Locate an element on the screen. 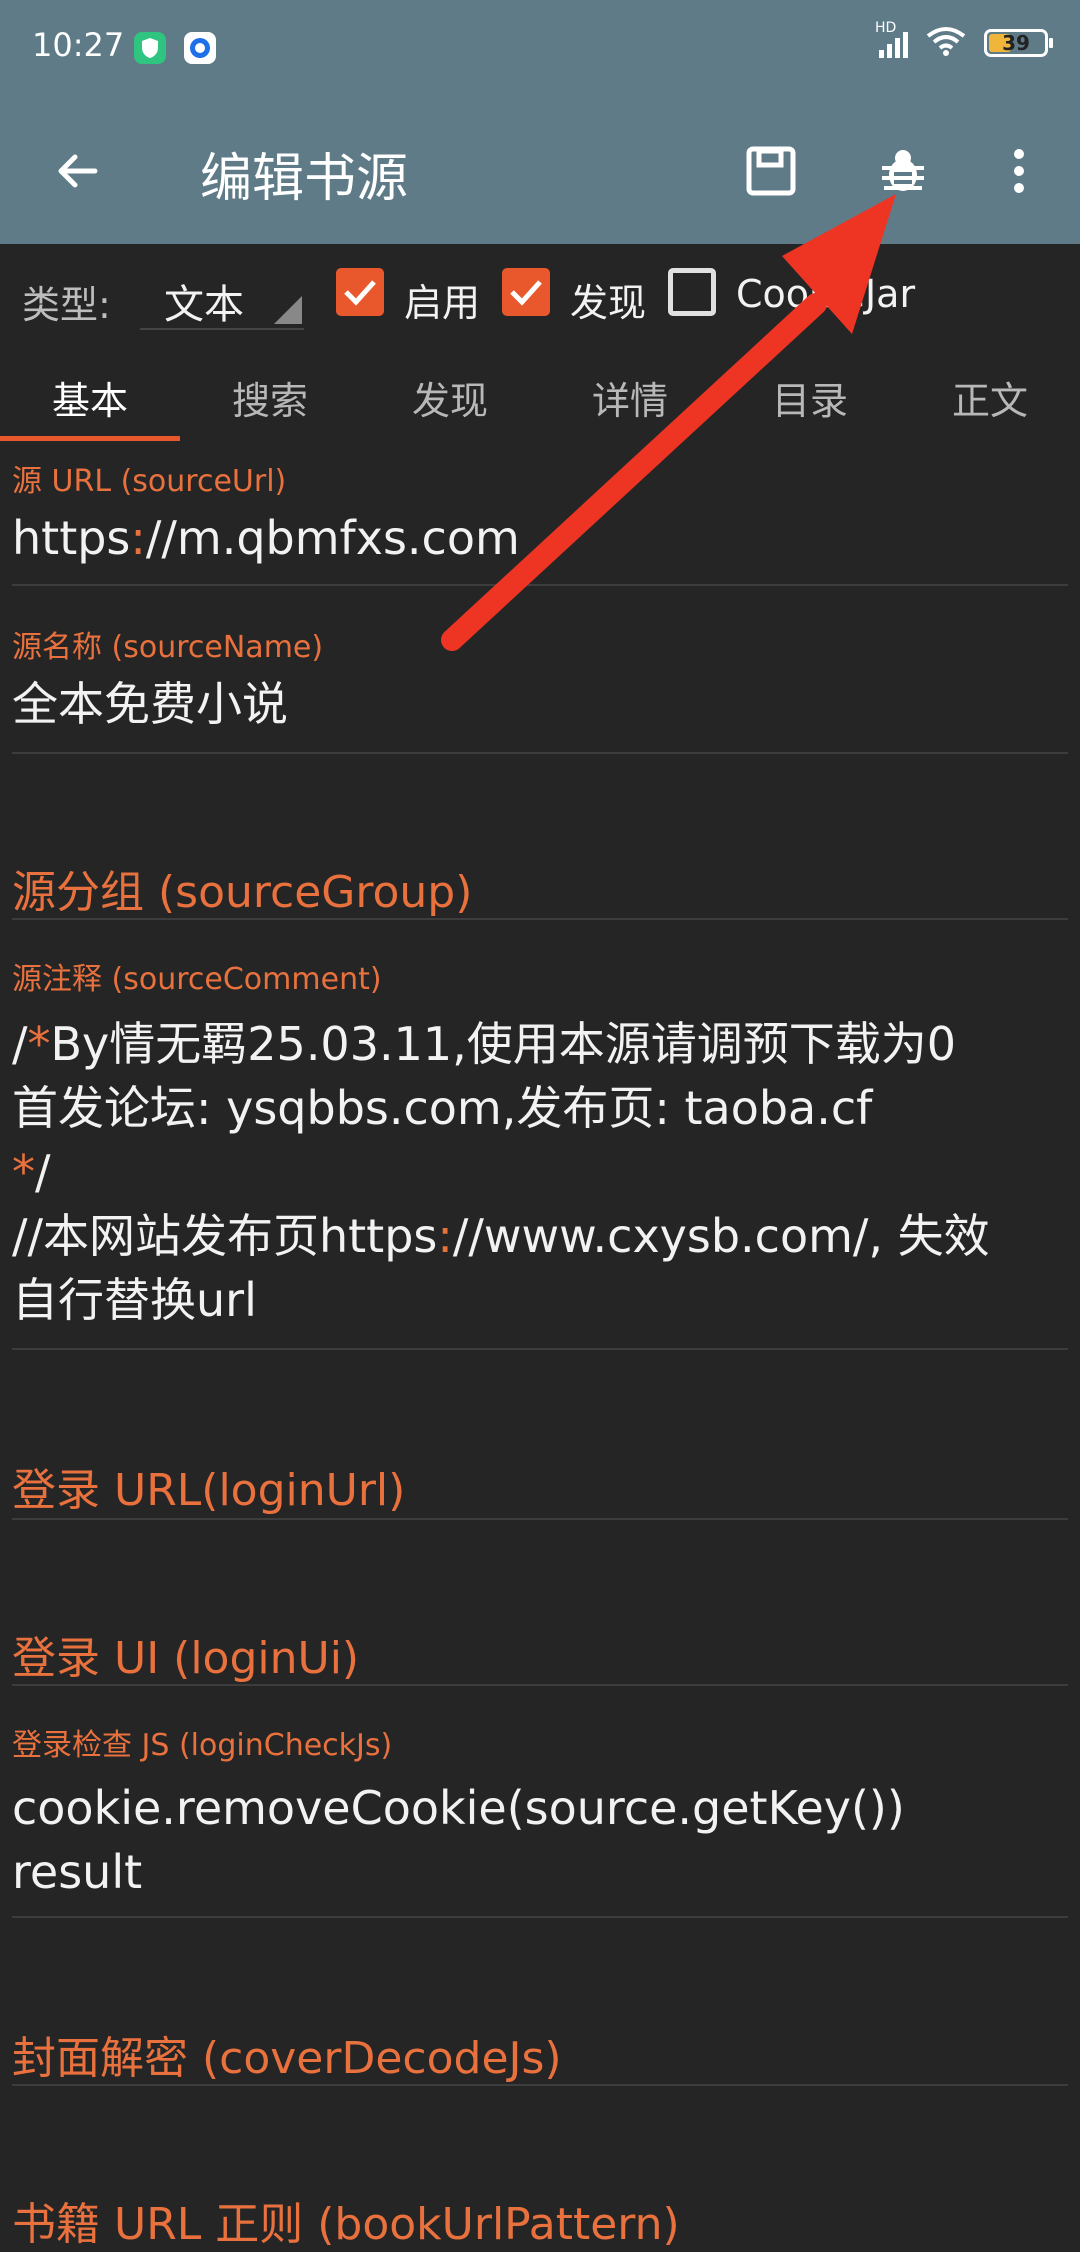 The width and height of the screenshot is (1080, 2252). tab-basic: 基本 is located at coordinates (90, 397).